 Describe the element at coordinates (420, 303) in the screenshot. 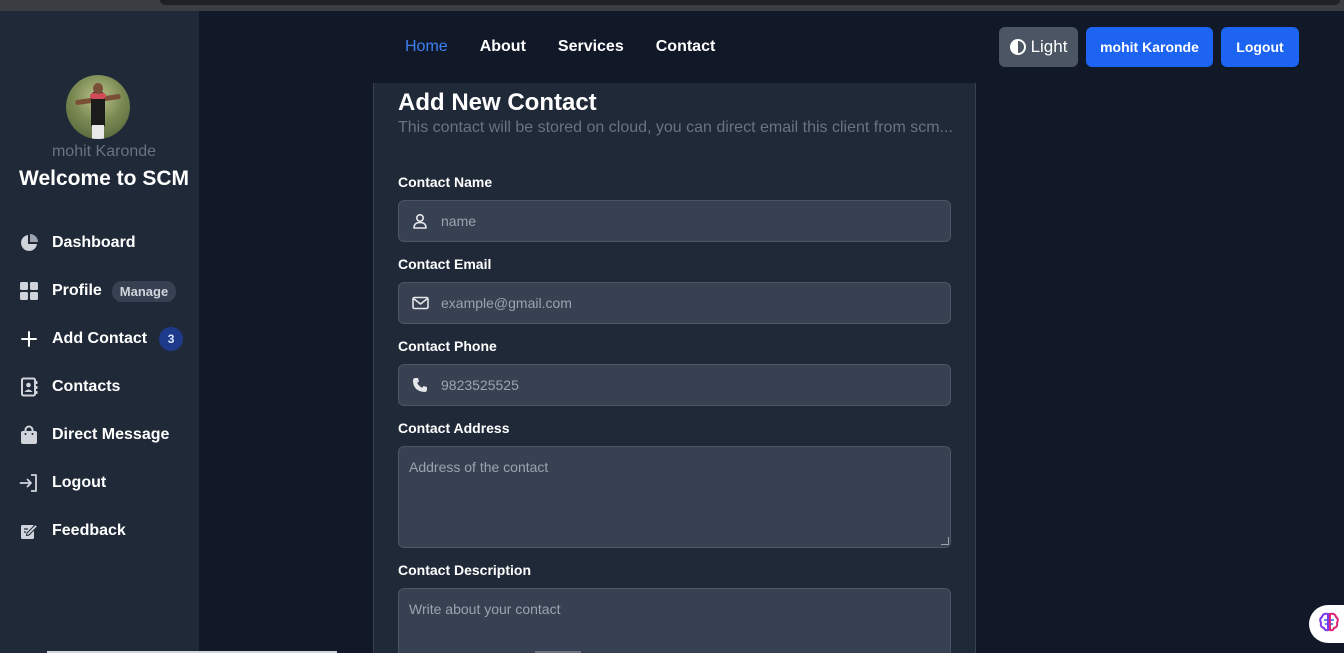

I see `envelope-icon` at that location.